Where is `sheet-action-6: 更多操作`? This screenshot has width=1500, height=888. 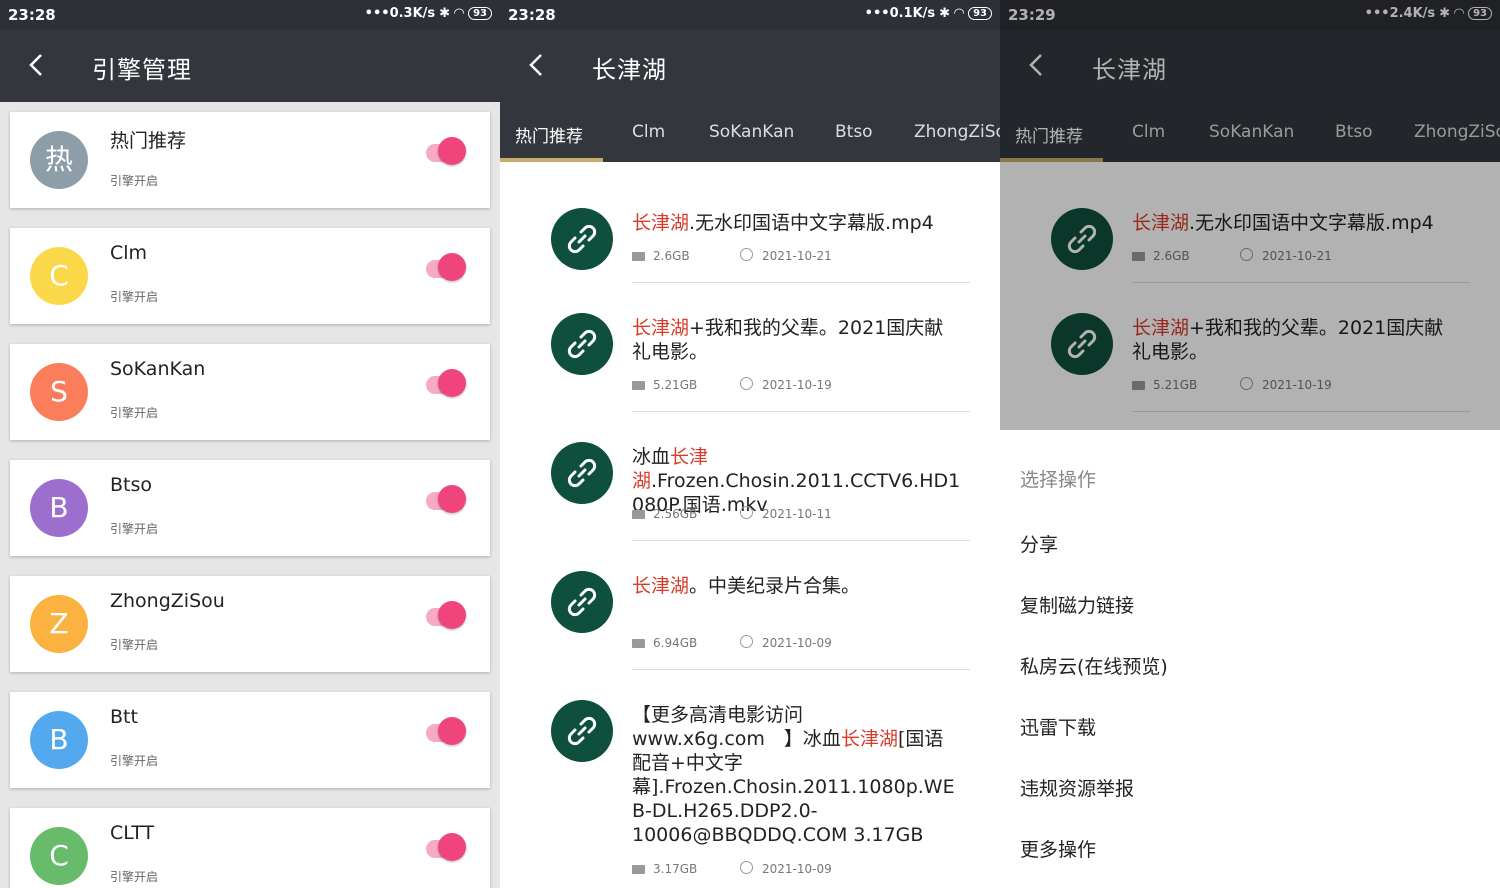
sheet-action-6: 更多操作 is located at coordinates (1058, 848).